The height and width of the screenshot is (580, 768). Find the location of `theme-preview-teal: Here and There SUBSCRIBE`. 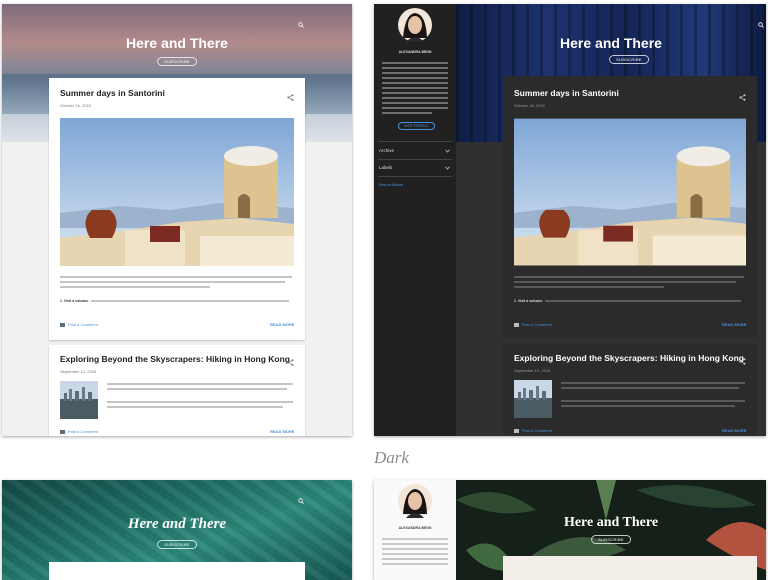

theme-preview-teal: Here and There SUBSCRIBE is located at coordinates (177, 530).